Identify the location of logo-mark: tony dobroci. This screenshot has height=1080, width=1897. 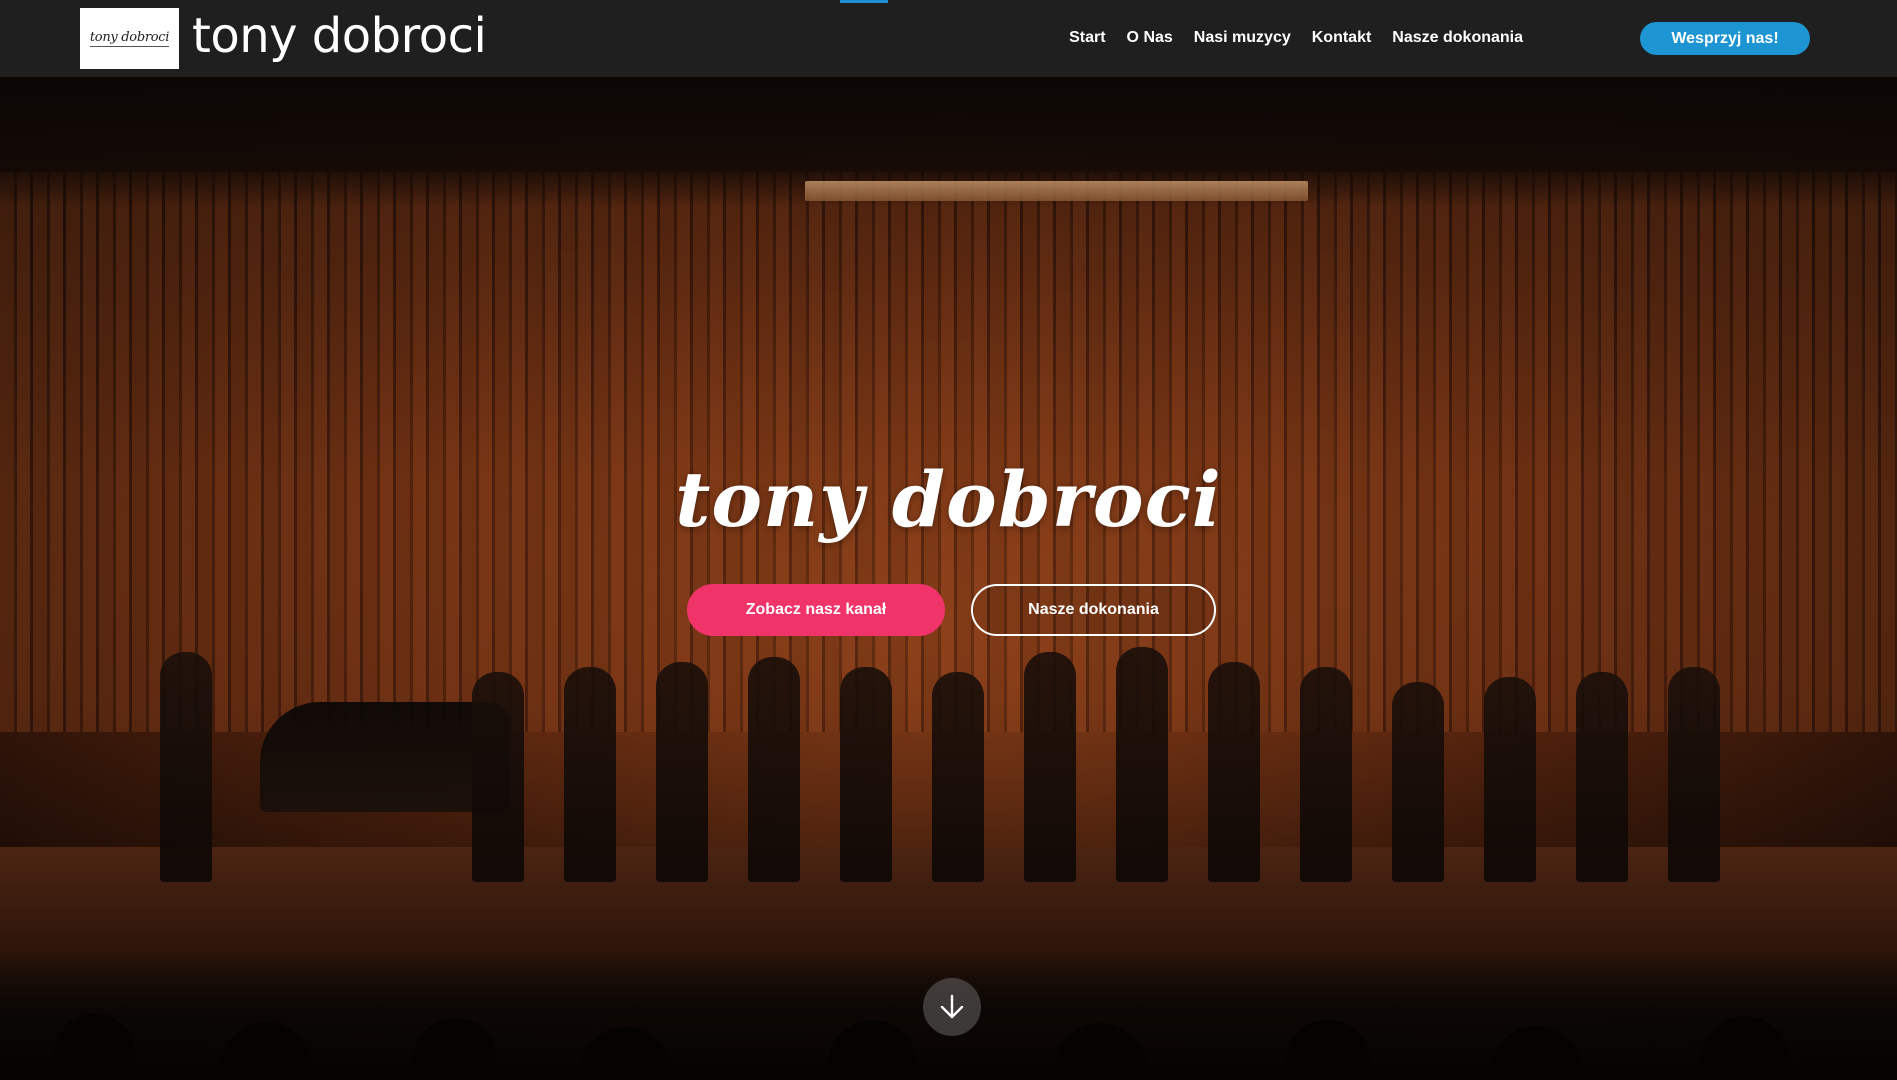
(129, 38).